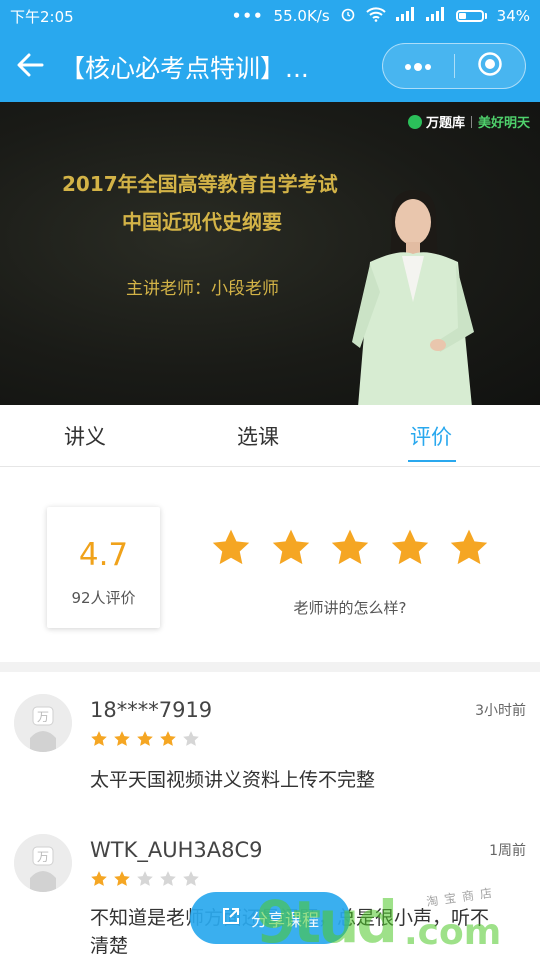 The height and width of the screenshot is (960, 540). I want to click on share-label: 分享课程, so click(285, 920).